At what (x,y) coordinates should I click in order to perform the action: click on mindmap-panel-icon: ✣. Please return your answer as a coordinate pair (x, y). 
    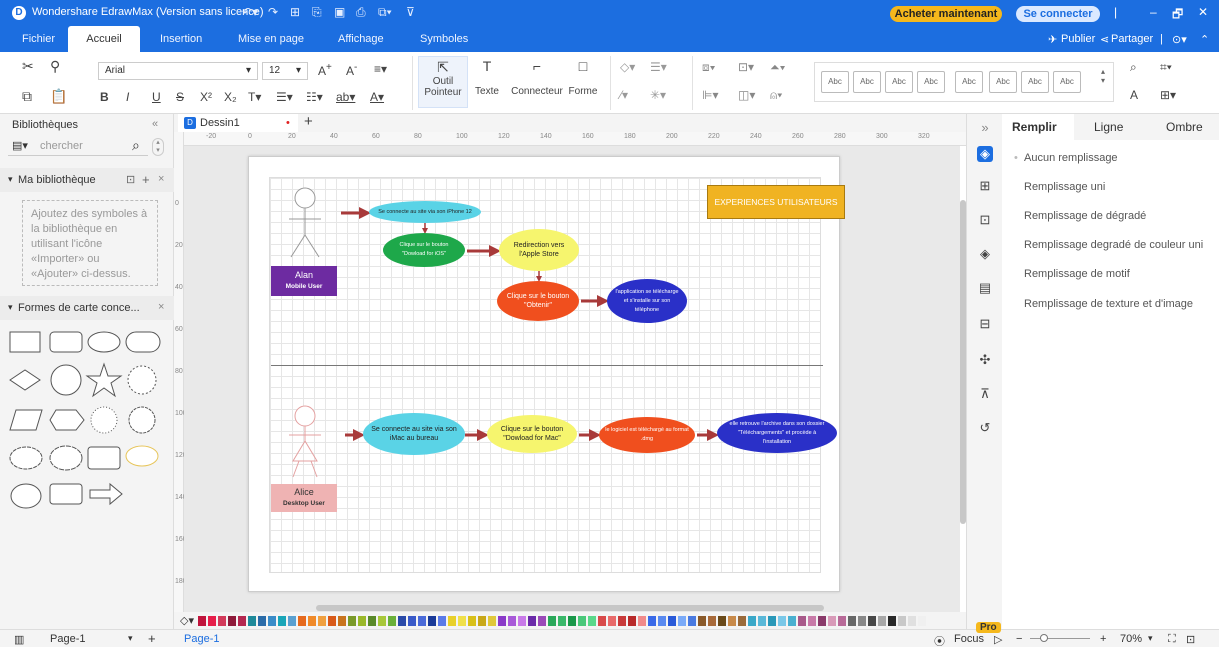
    Looking at the image, I should click on (985, 360).